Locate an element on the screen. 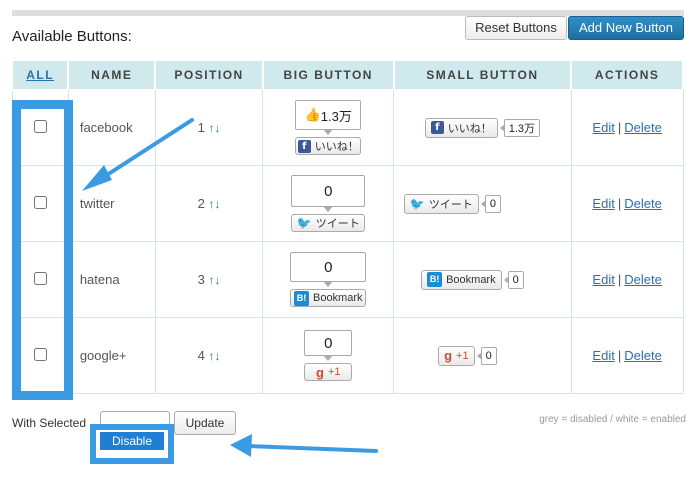 The height and width of the screenshot is (488, 700). tweet-button: 🐦 ツイート is located at coordinates (328, 223).